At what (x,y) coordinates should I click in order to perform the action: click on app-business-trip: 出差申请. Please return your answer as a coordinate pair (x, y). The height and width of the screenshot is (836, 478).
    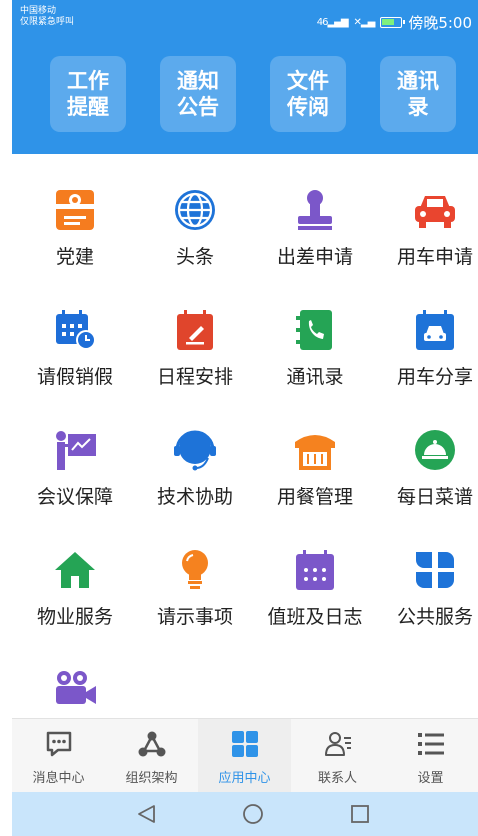
    Looking at the image, I should click on (312, 225).